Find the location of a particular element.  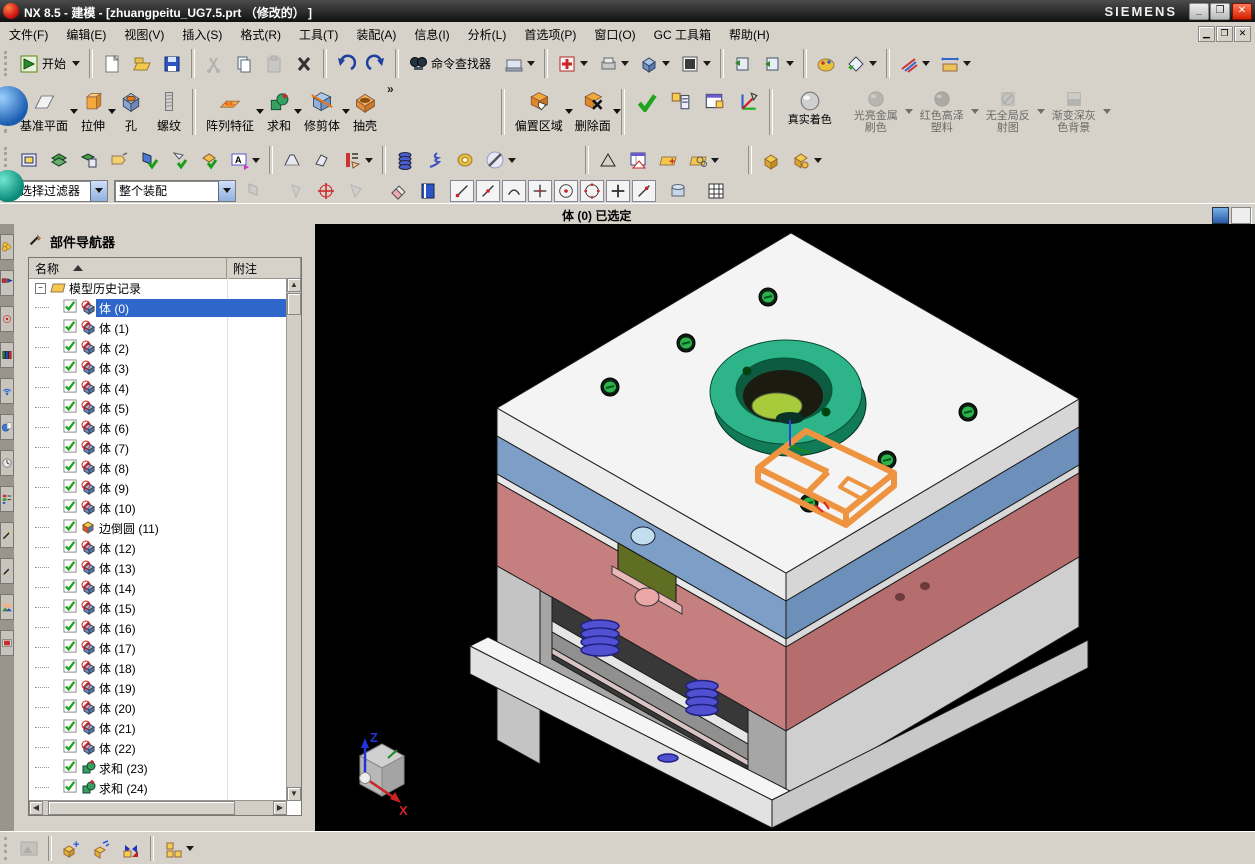

scroll-up-button: ▲ is located at coordinates (294, 285).